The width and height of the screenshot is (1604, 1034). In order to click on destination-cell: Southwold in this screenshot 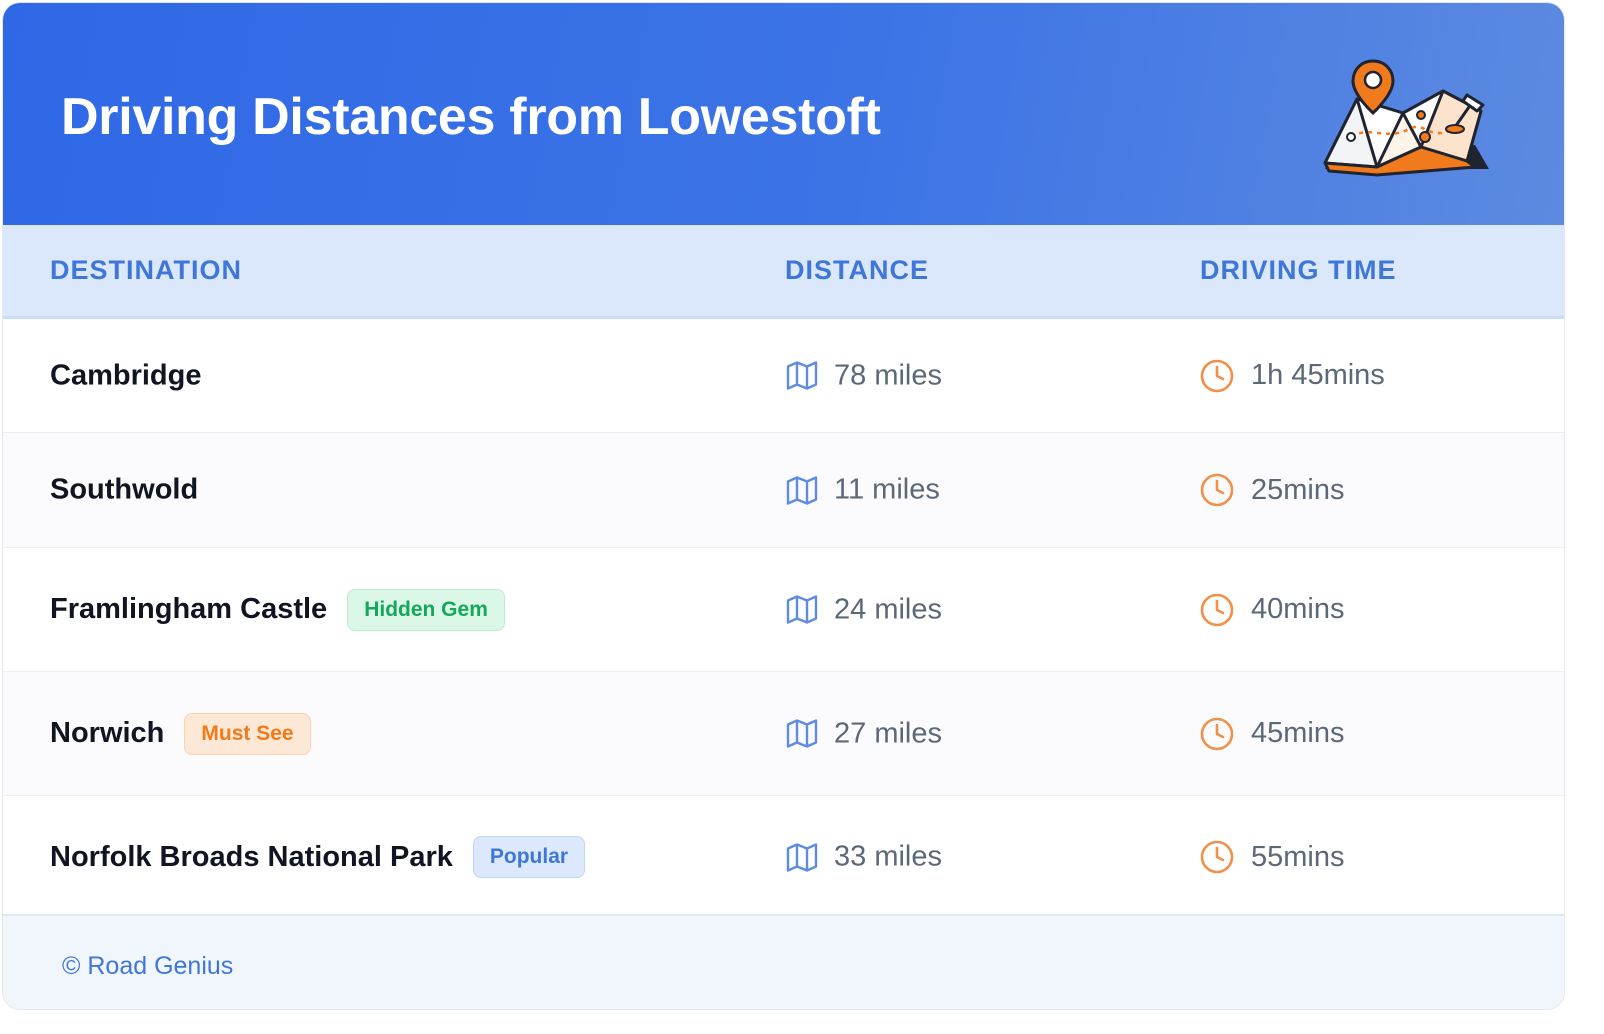, I will do `click(124, 490)`.